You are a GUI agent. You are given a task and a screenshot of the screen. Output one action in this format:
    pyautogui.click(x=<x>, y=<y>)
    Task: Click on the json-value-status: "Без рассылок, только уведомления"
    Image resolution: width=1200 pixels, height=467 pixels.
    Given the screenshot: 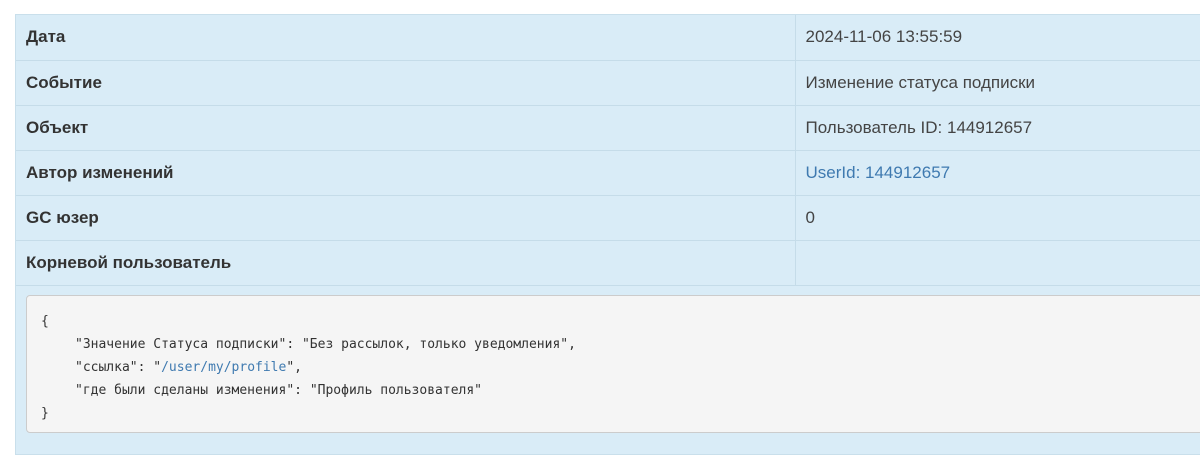 What is the action you would take?
    pyautogui.click(x=435, y=344)
    